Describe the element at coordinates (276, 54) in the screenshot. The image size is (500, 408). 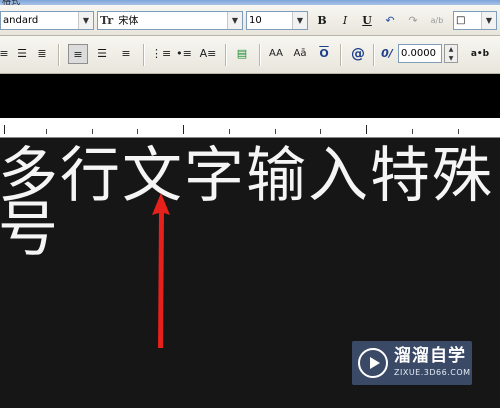
I see `uppercase-button: AA` at that location.